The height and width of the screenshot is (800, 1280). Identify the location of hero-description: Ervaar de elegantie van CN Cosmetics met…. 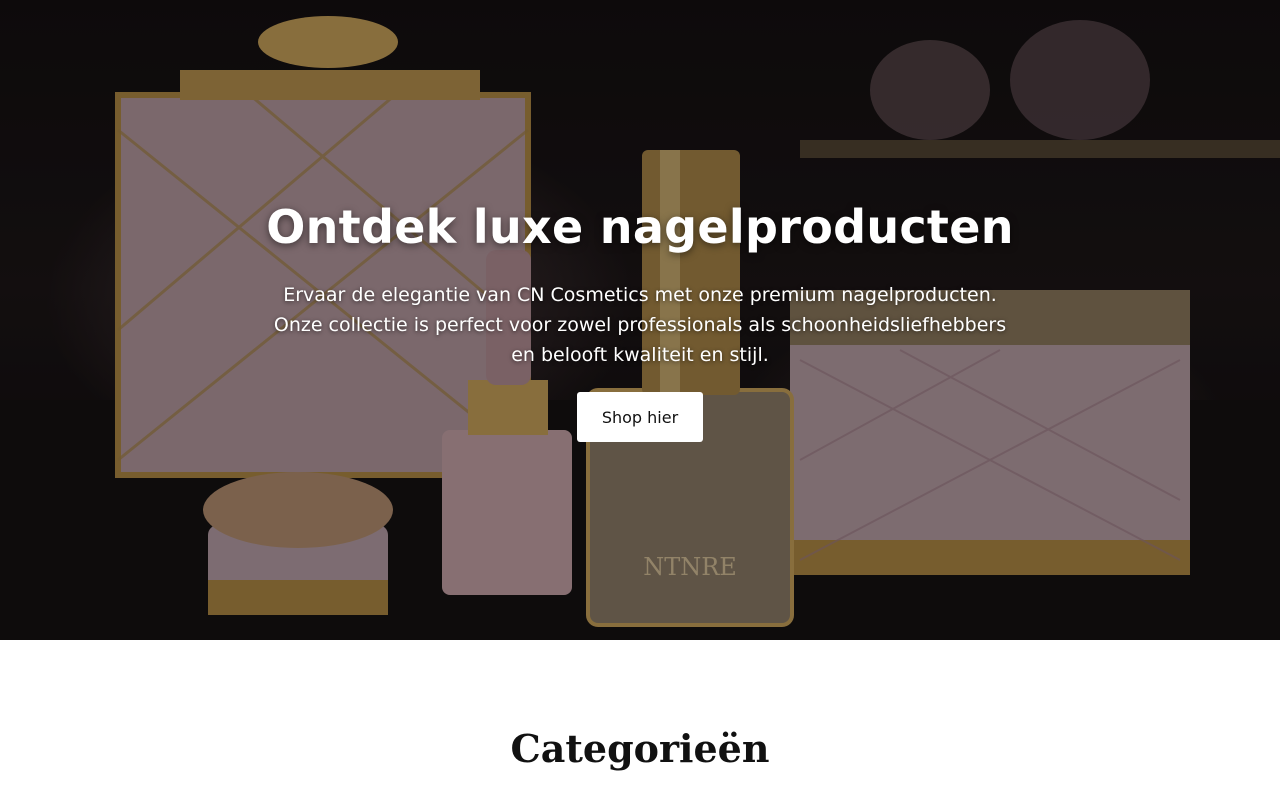
(640, 325).